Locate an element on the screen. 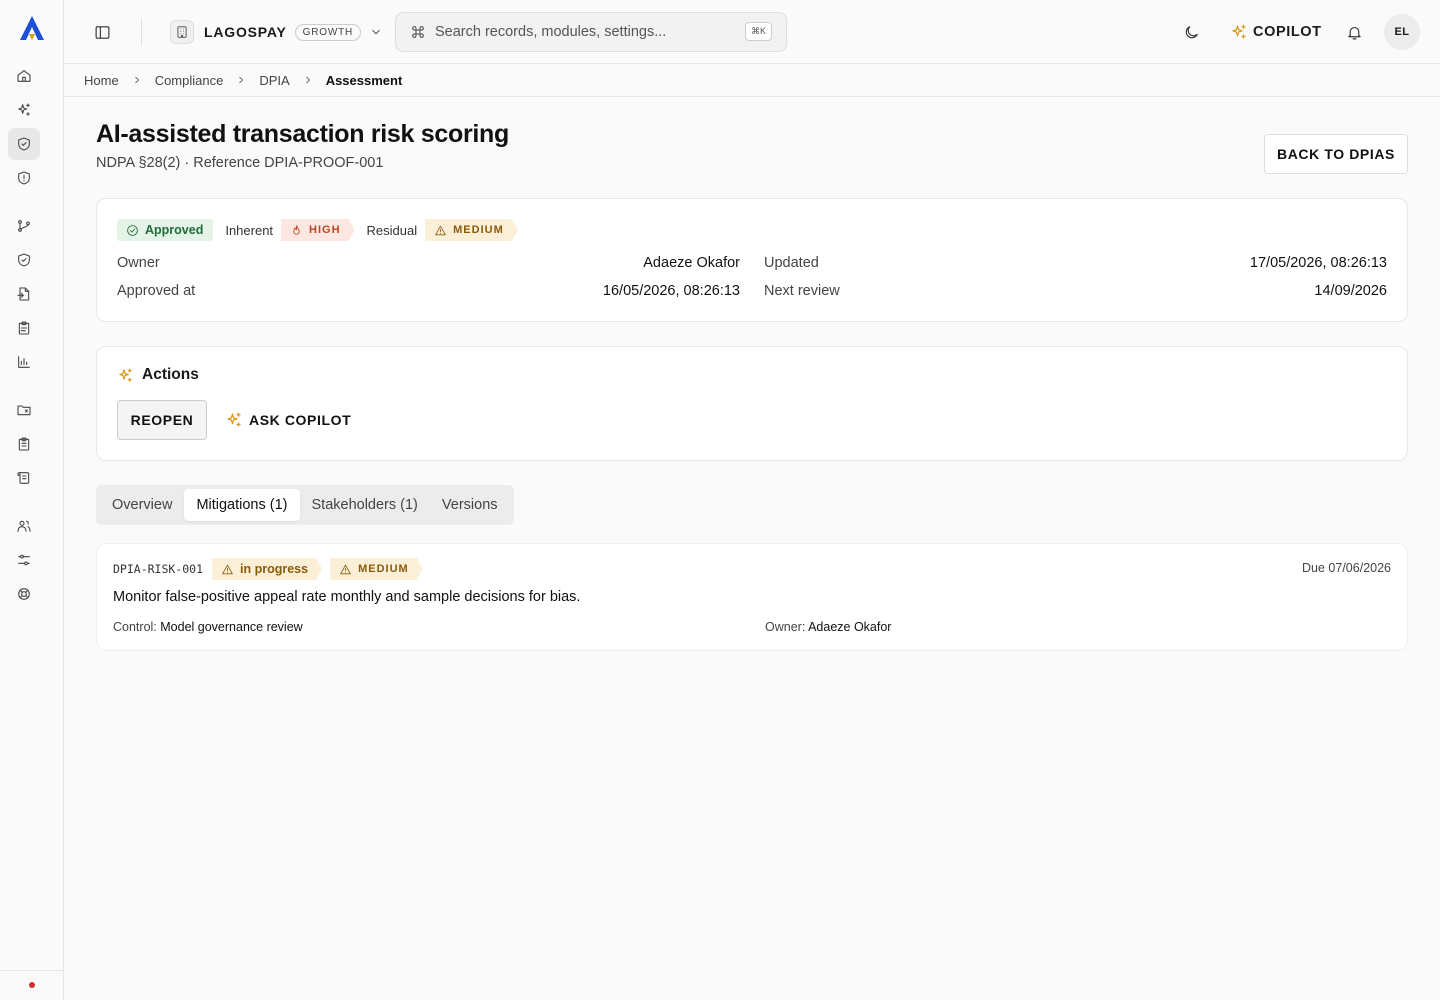 Image resolution: width=1440 pixels, height=1000 pixels. flame-icon is located at coordinates (296, 230).